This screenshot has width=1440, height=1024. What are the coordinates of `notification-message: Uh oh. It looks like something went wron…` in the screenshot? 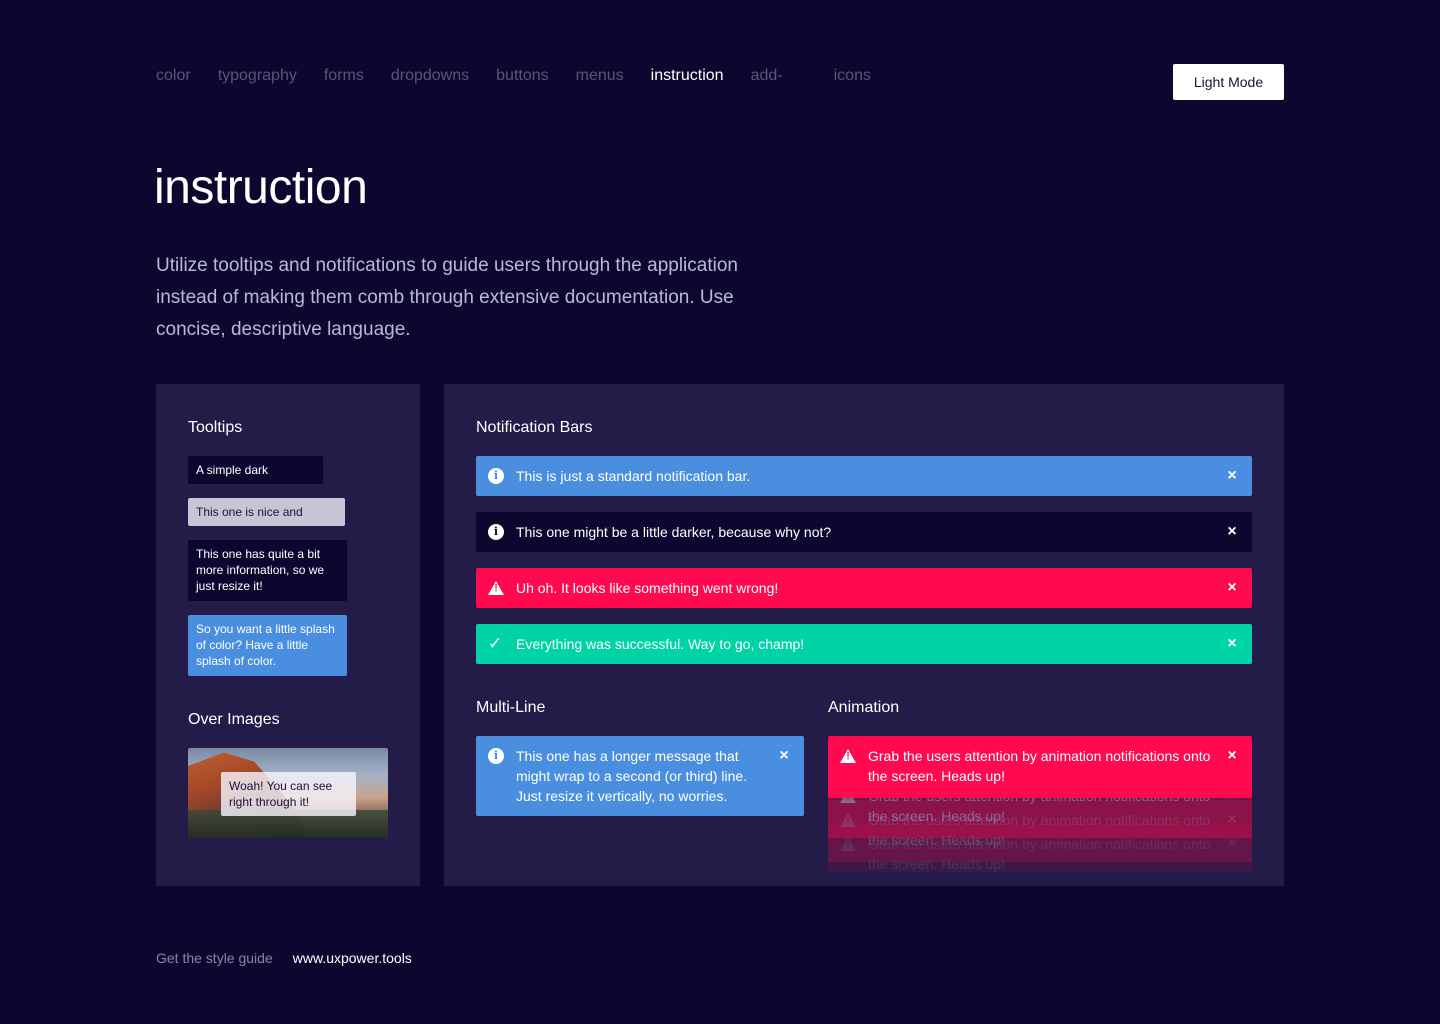 It's located at (647, 588).